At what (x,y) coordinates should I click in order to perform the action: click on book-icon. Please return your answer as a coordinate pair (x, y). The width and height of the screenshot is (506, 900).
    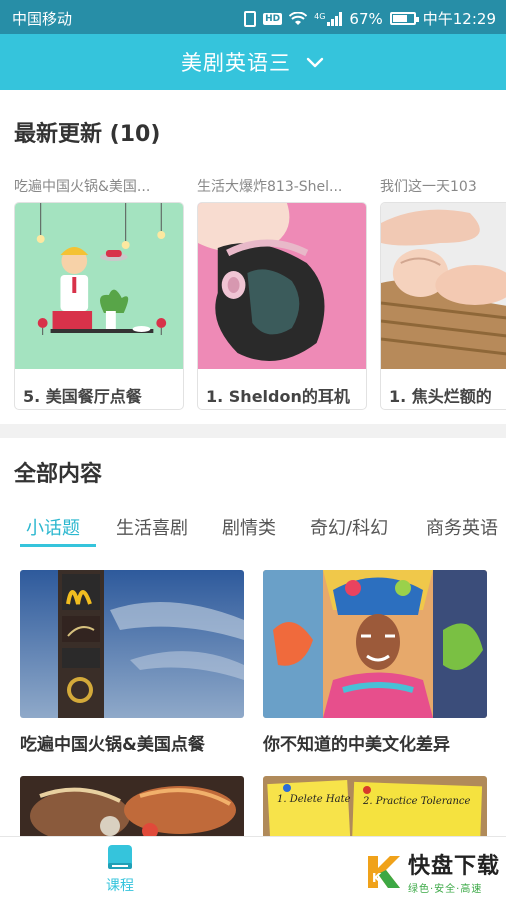
    Looking at the image, I should click on (120, 857).